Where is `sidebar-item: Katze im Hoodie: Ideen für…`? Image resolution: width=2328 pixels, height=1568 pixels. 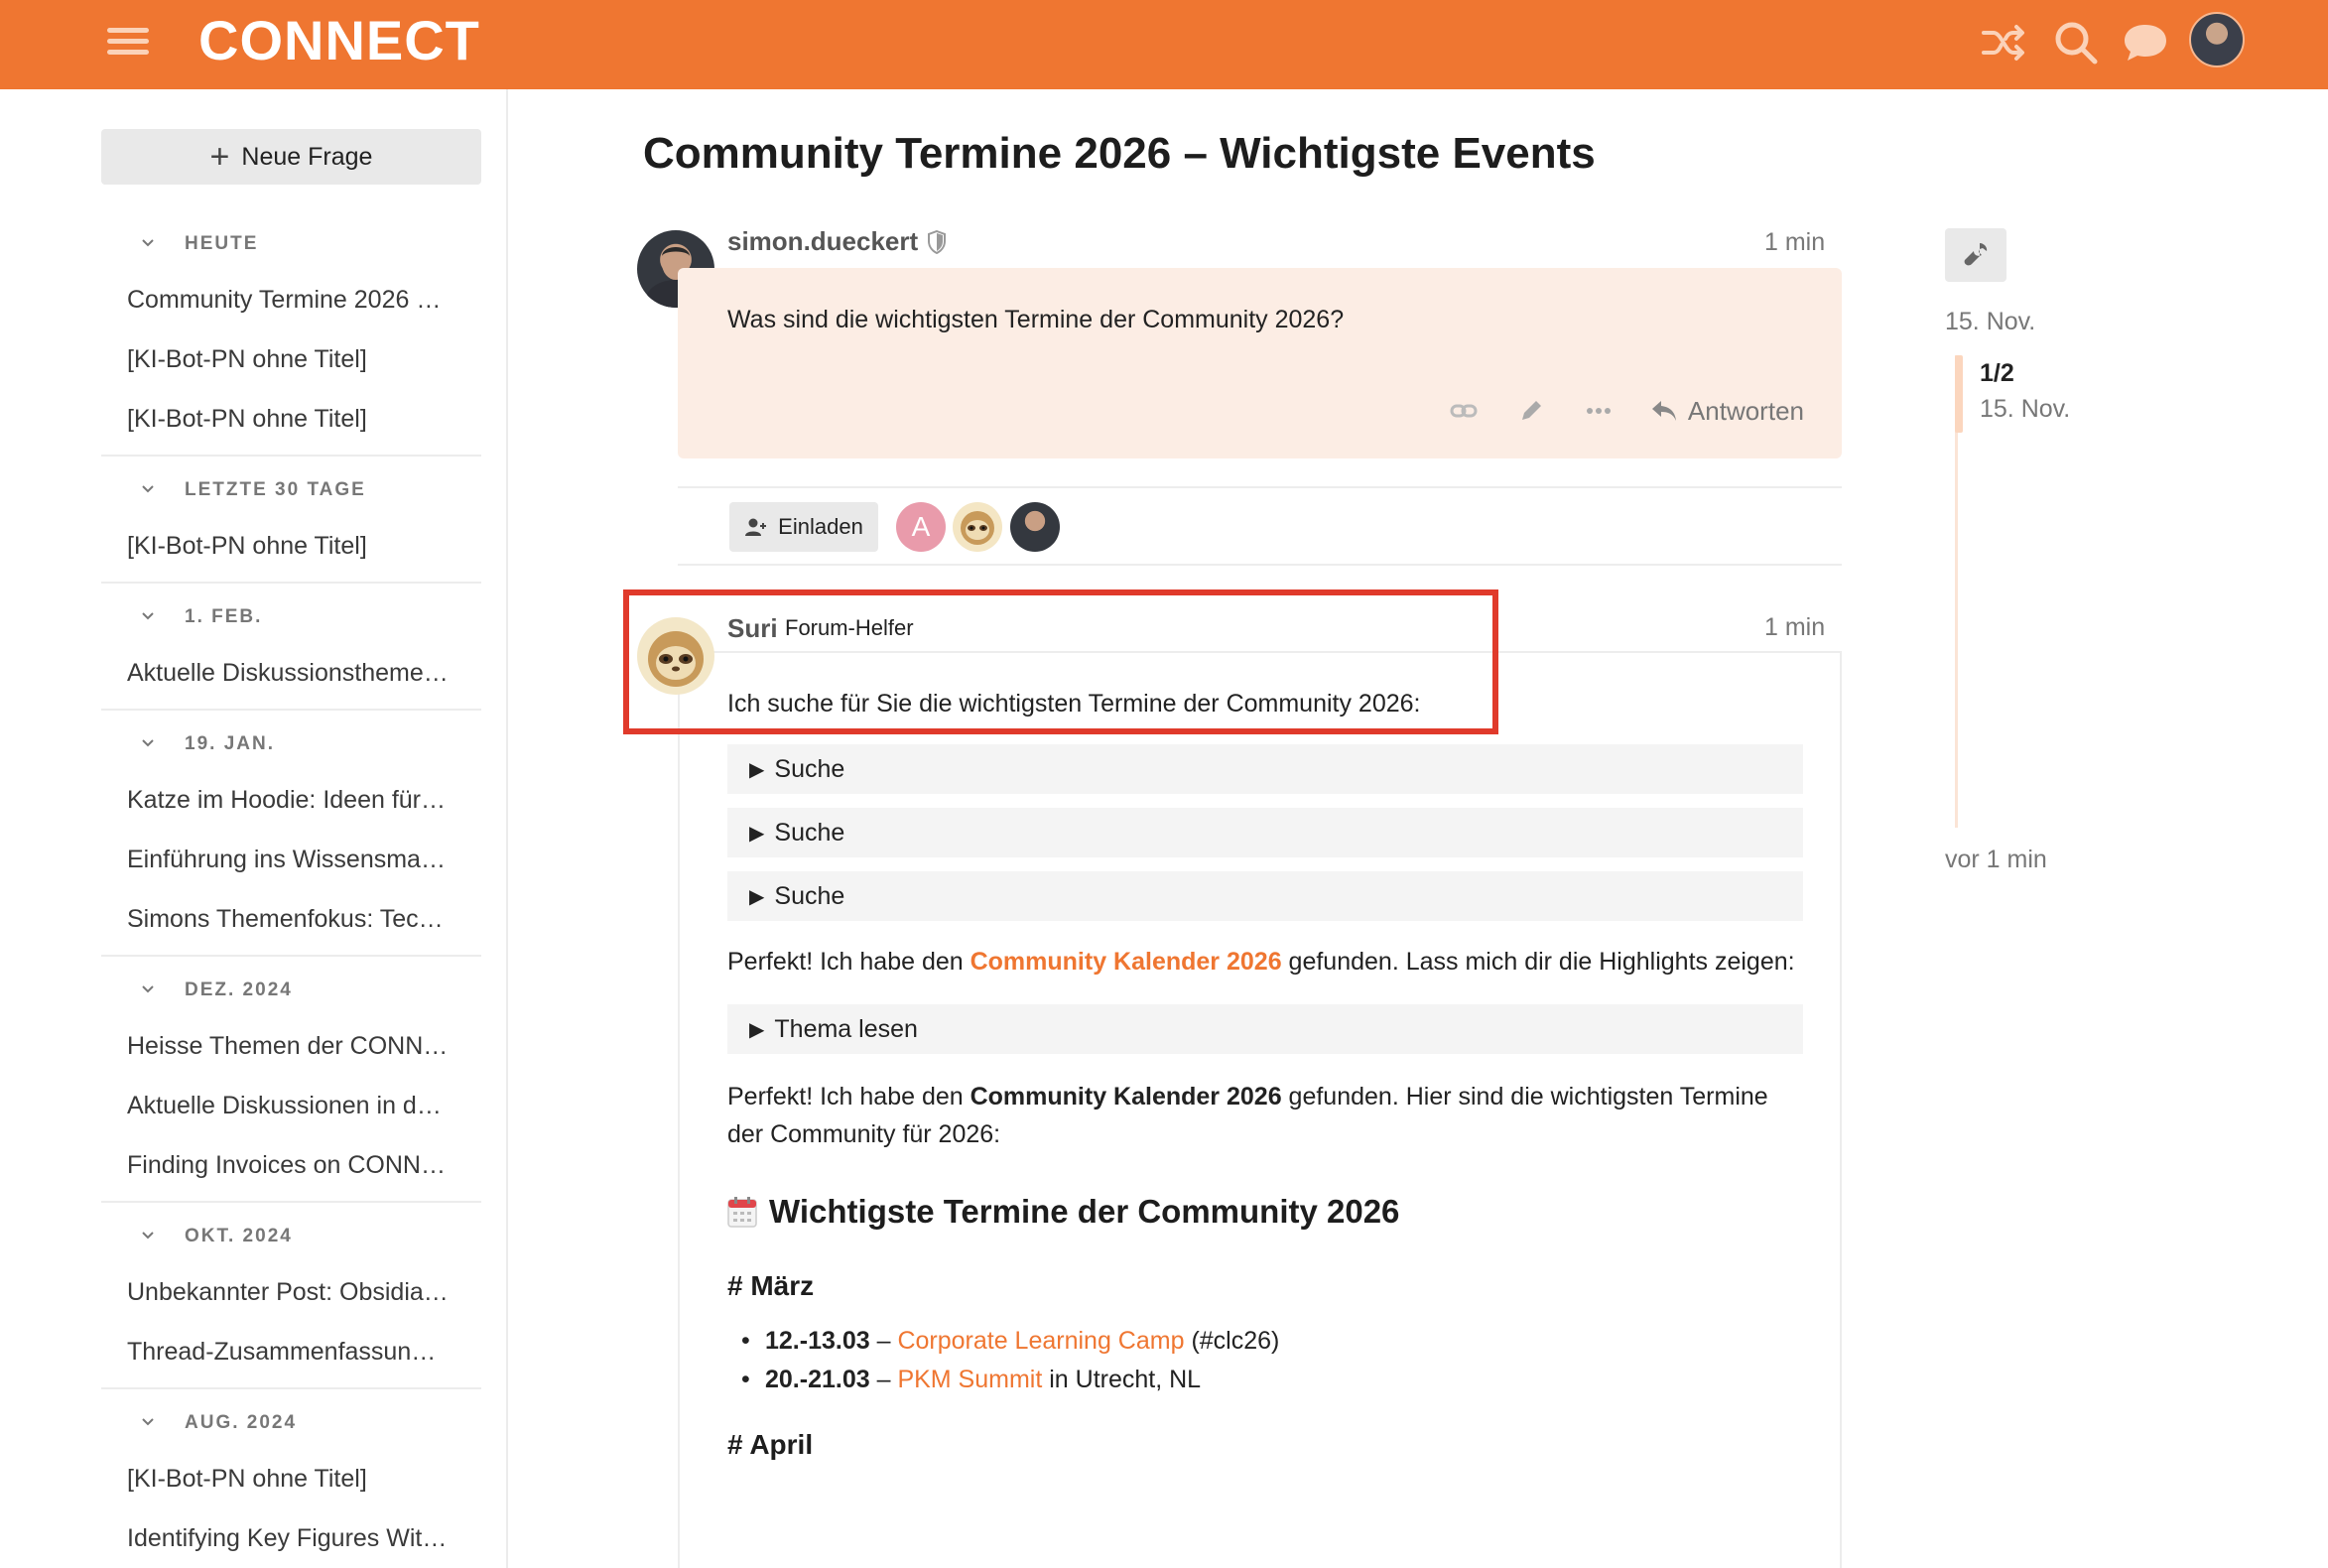
sidebar-item: Katze im Hoodie: Ideen für… is located at coordinates (291, 800).